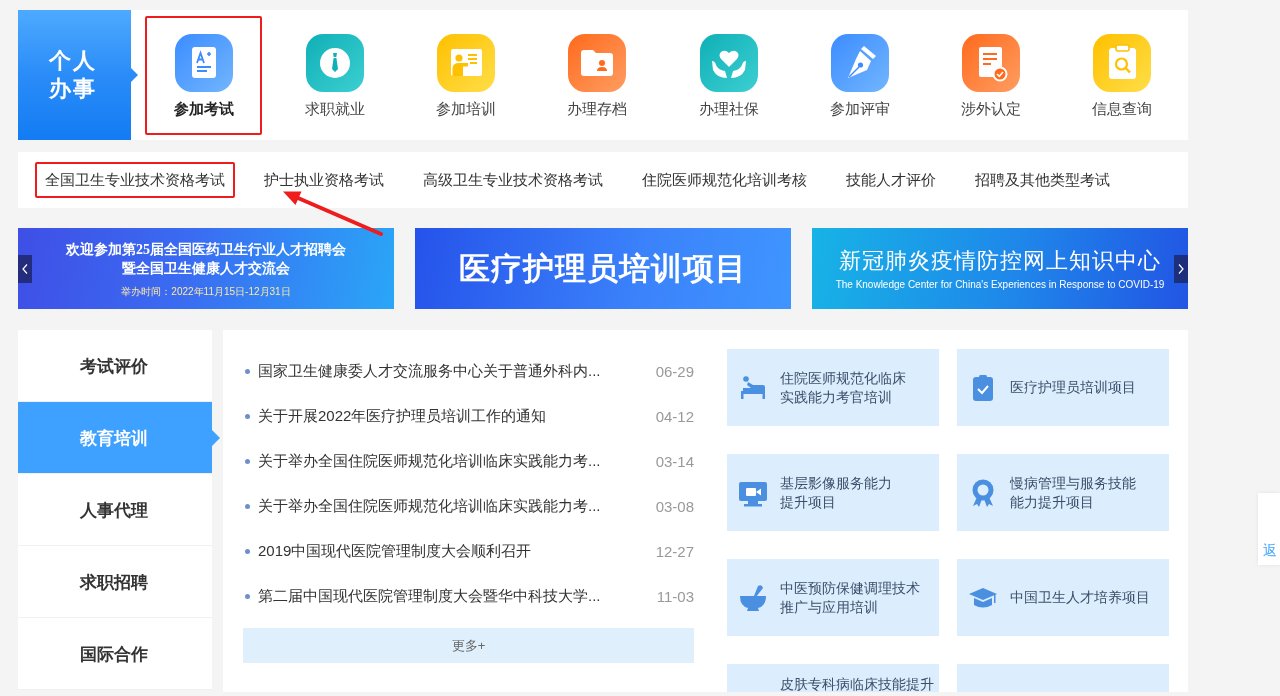 This screenshot has width=1280, height=696. I want to click on project-title: 皮肤专科病临床技能提升, so click(857, 684).